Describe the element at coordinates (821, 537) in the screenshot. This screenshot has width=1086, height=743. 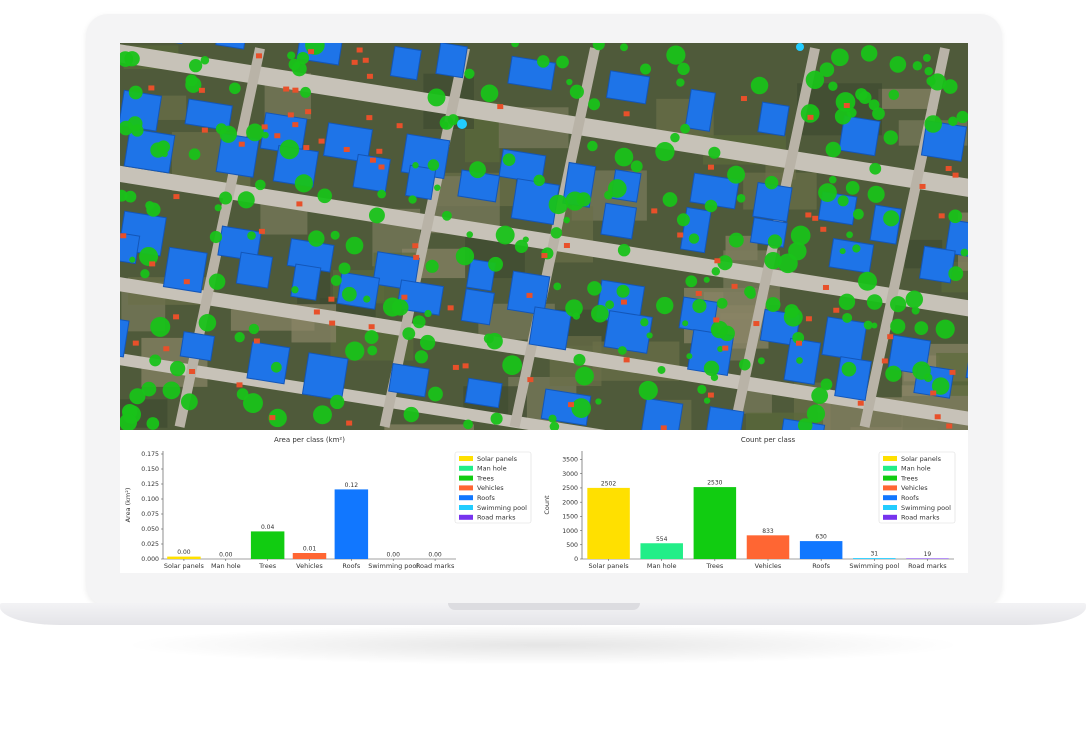
I see `bar-value-label: 630` at that location.